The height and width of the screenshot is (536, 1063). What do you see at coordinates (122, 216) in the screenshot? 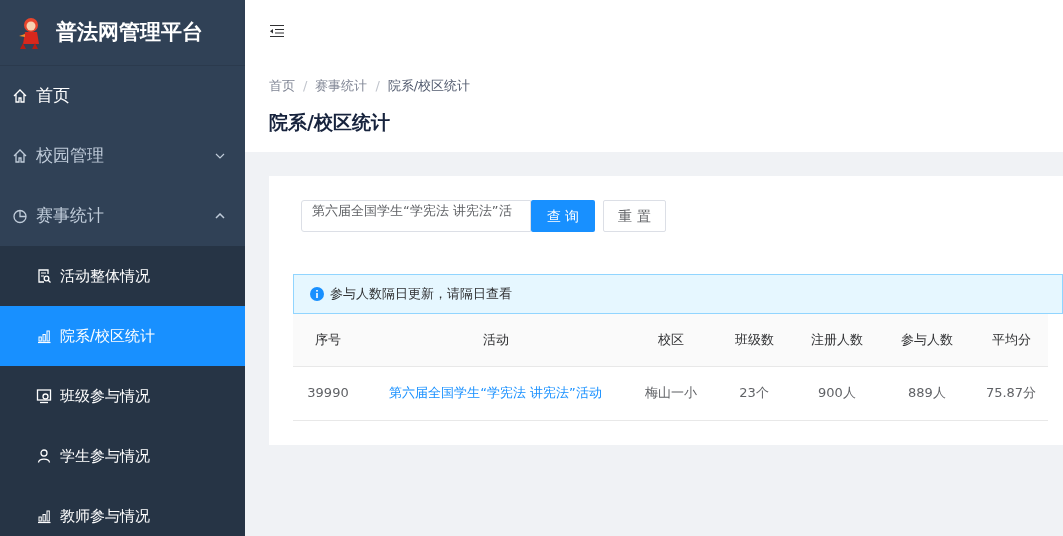
I see `sidebar-item: 赛事统计` at bounding box center [122, 216].